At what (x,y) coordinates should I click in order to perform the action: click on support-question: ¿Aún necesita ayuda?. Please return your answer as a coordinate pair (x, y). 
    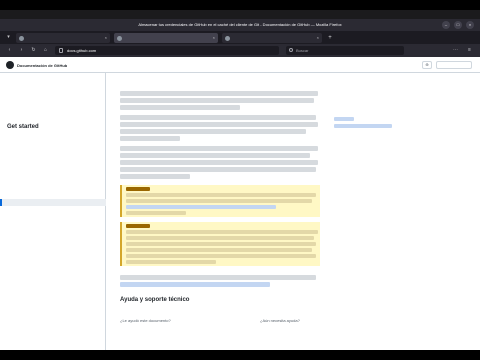
    Looking at the image, I should click on (280, 320).